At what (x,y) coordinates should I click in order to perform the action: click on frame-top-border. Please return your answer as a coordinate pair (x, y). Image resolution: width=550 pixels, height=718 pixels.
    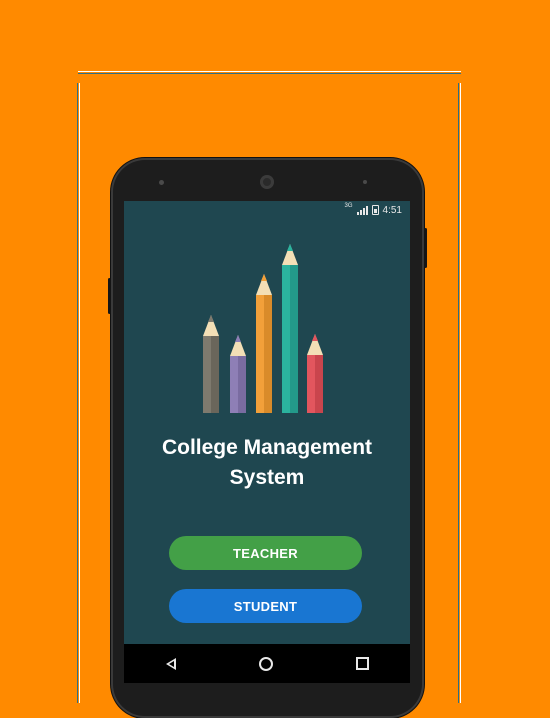
    Looking at the image, I should click on (269, 72).